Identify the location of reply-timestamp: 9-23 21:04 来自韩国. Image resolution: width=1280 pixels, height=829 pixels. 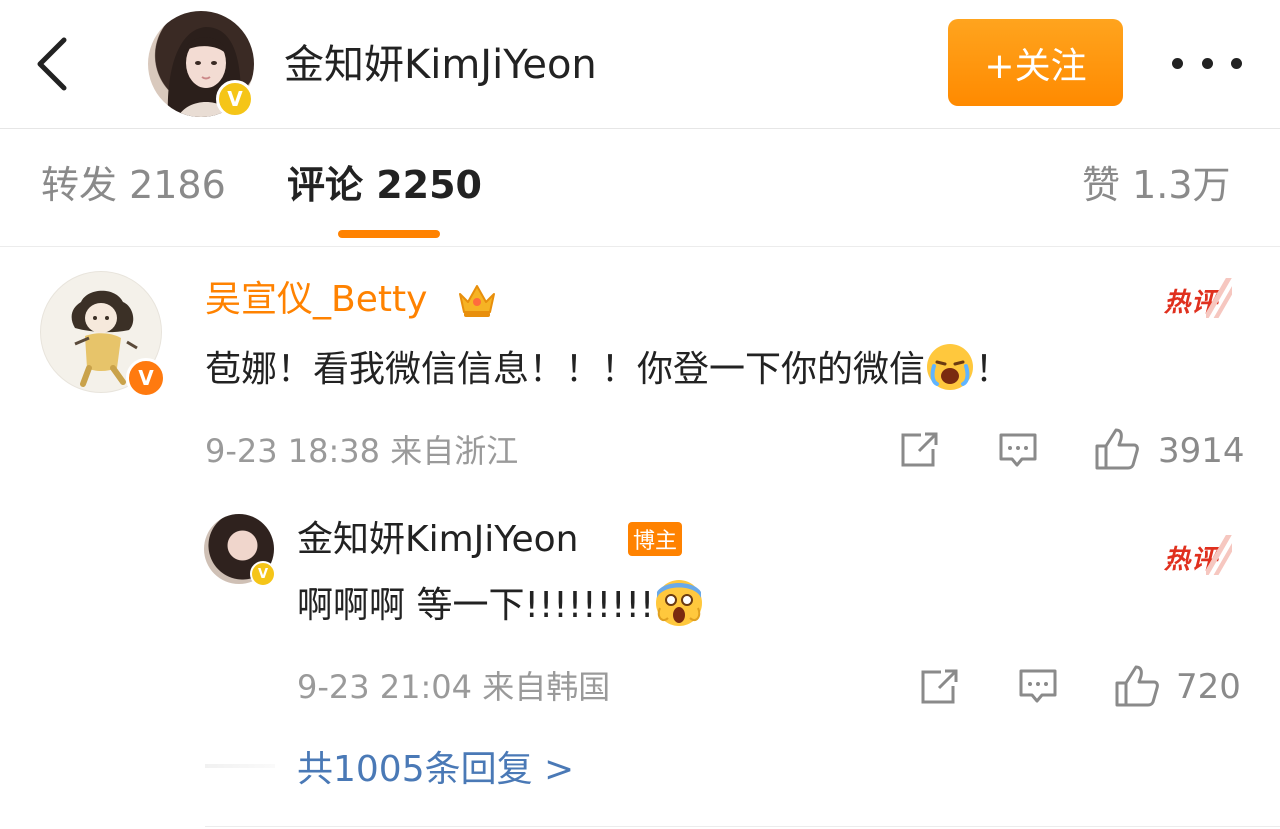
(454, 687).